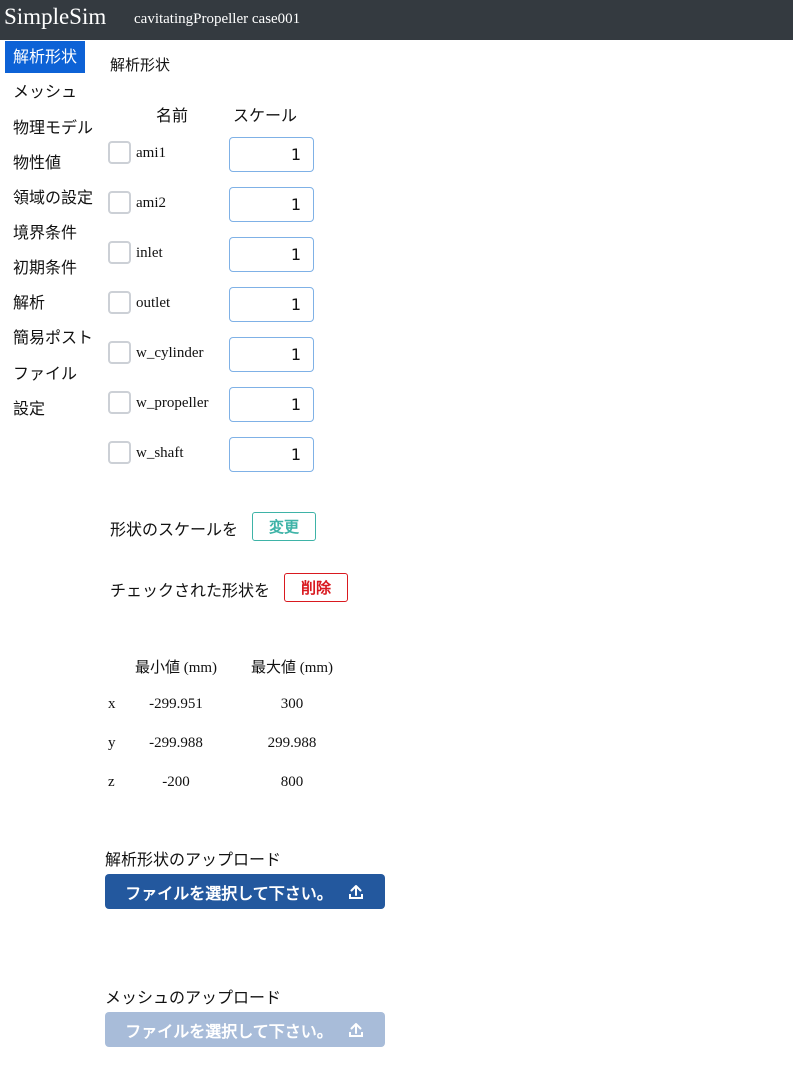 This screenshot has height=1074, width=793. Describe the element at coordinates (217, 19) in the screenshot. I see `case-name: cavitatingPropeller case001` at that location.